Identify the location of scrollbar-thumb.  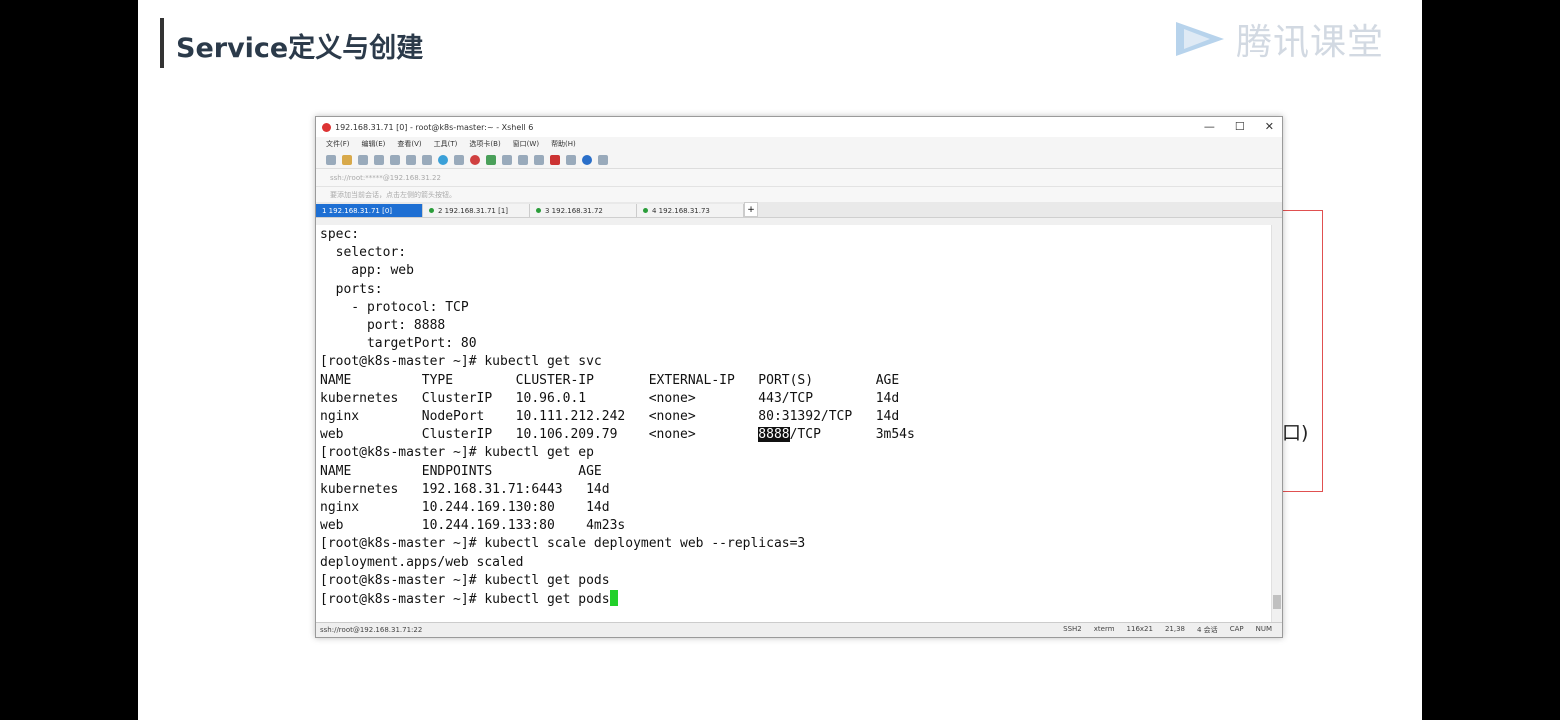
(1277, 602).